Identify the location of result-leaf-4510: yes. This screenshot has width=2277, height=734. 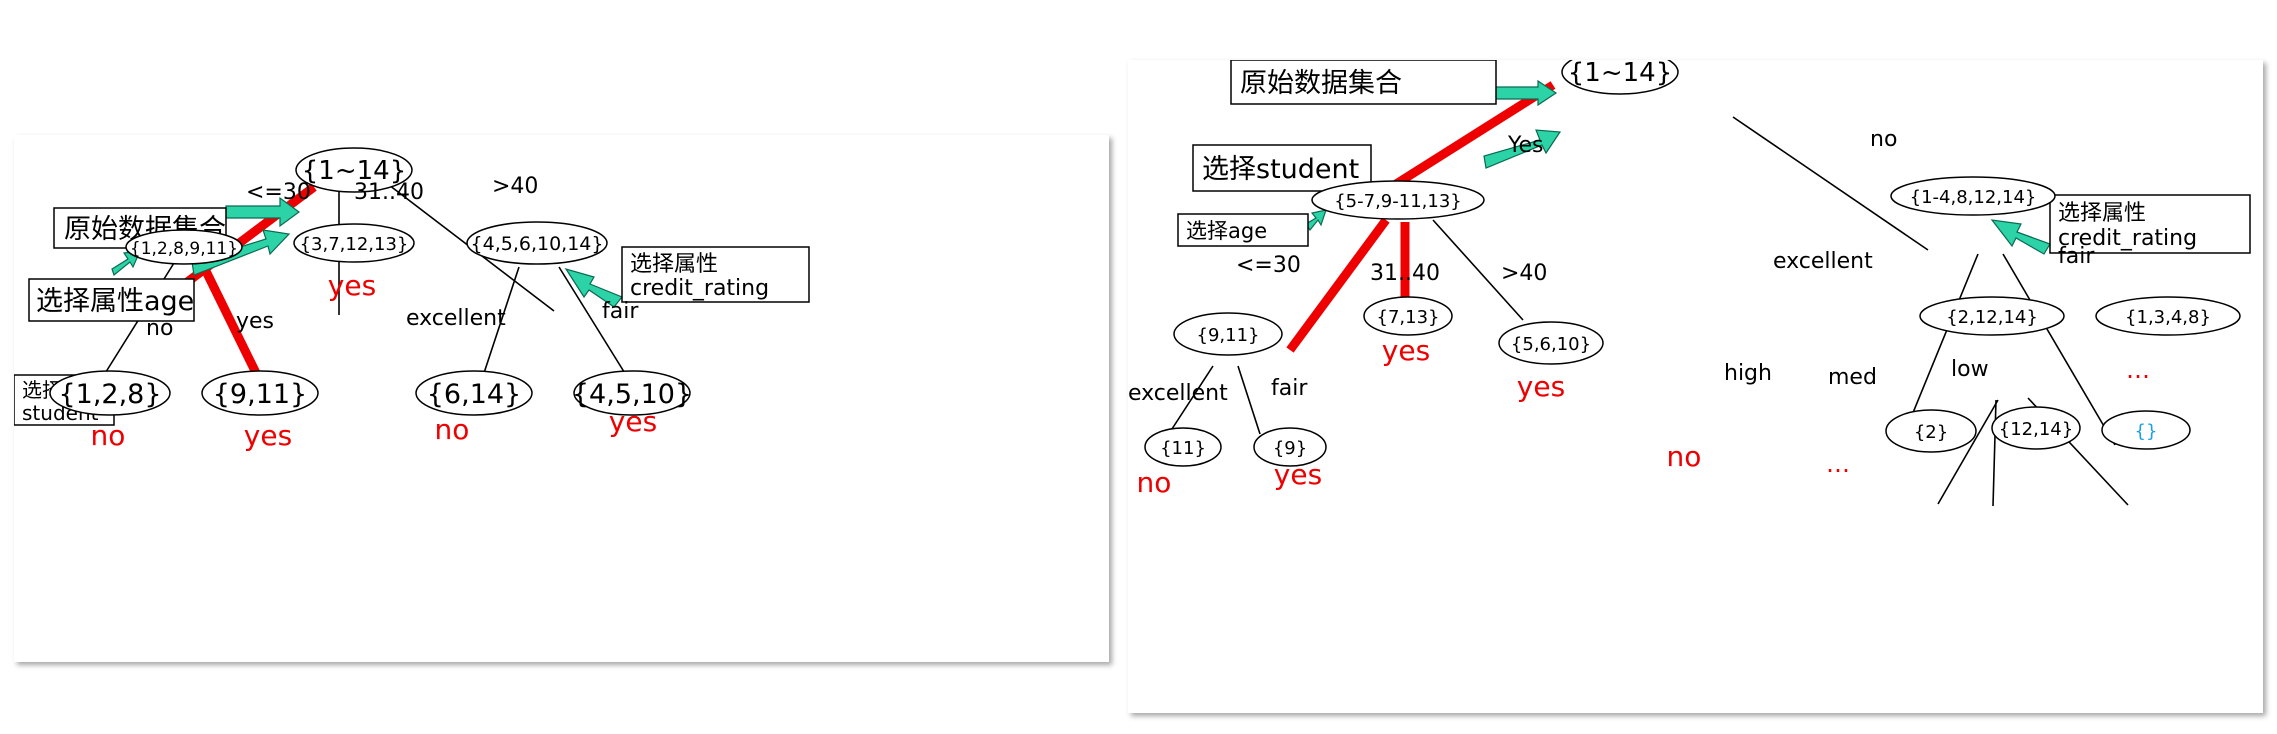
(633, 421).